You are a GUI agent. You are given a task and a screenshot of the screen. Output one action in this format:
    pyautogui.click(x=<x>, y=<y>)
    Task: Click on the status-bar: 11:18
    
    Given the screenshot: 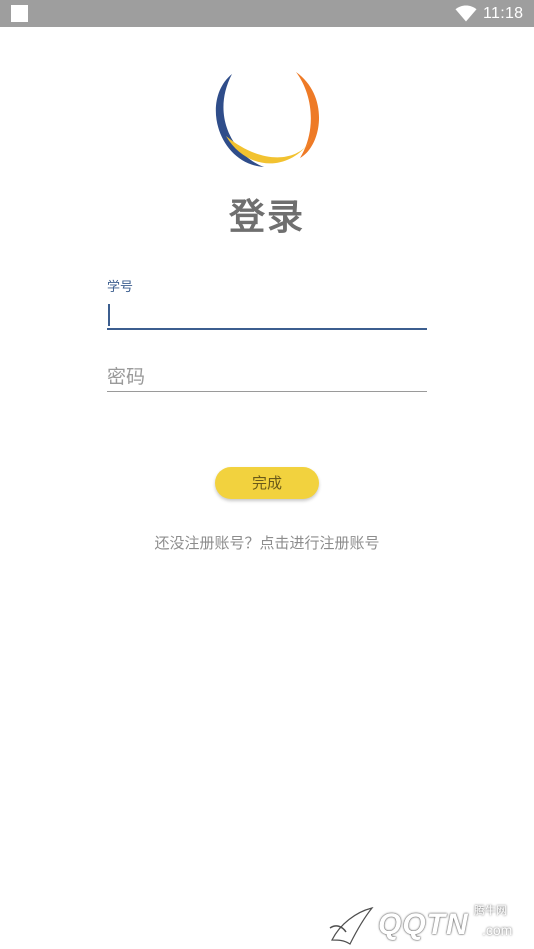 What is the action you would take?
    pyautogui.click(x=267, y=13)
    